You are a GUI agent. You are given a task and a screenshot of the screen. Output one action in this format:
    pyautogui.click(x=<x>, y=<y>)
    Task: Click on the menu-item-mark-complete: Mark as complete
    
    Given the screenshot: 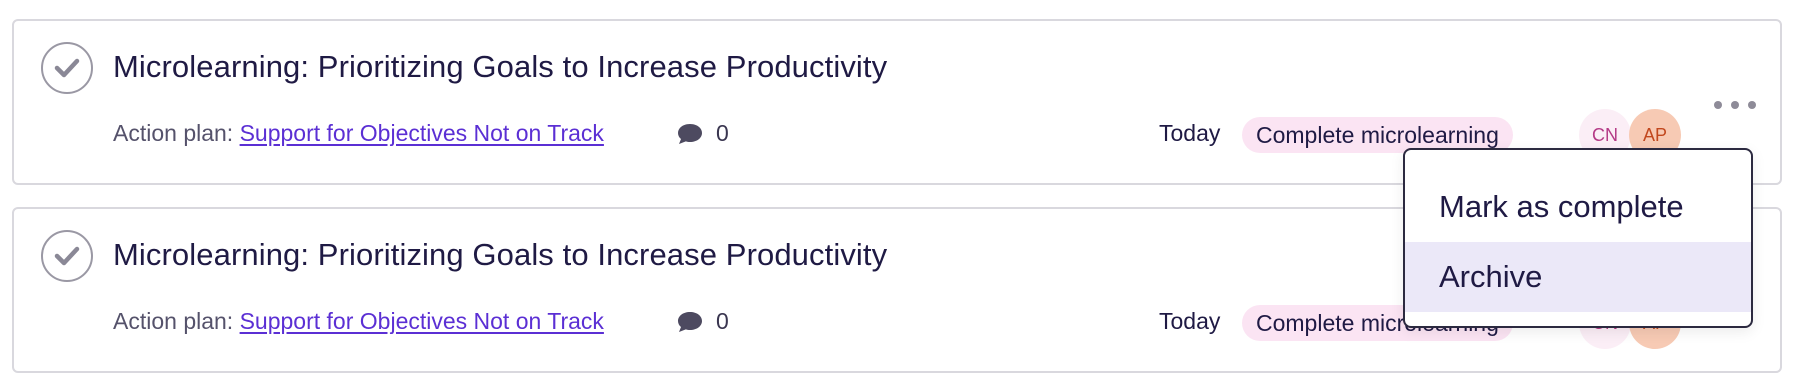 What is the action you would take?
    pyautogui.click(x=1578, y=207)
    